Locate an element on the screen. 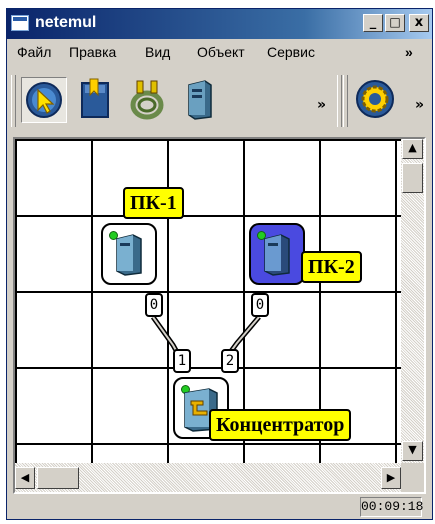  menu-file: Файл is located at coordinates (34, 52).